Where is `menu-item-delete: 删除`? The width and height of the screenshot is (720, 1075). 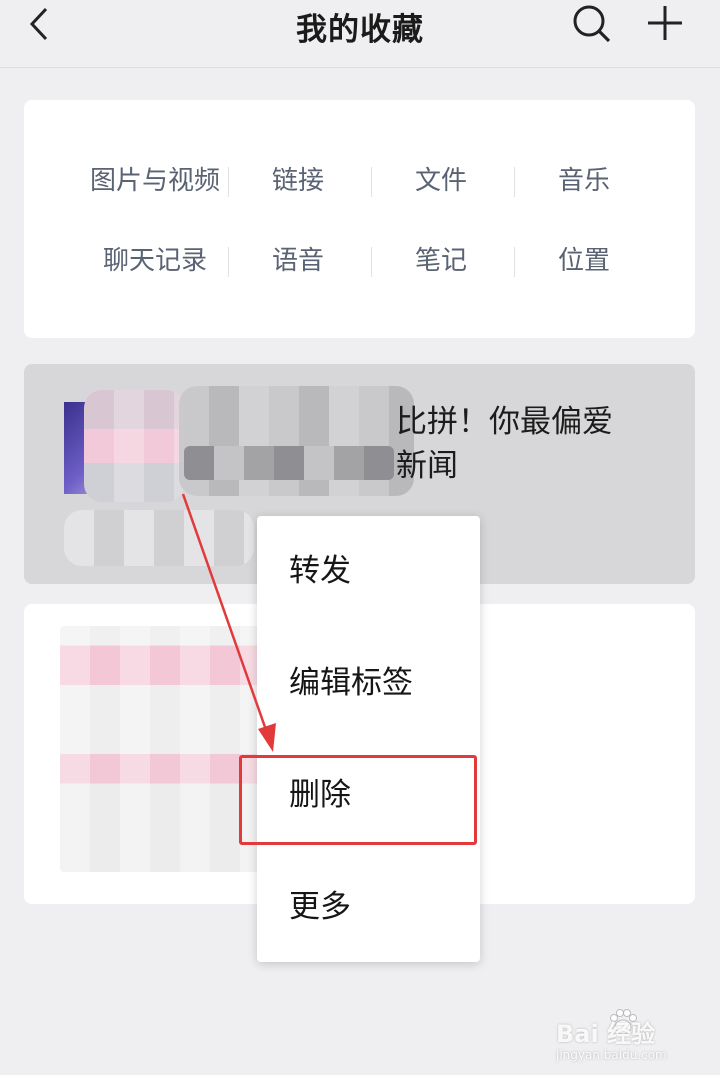
menu-item-delete: 删除 is located at coordinates (368, 795).